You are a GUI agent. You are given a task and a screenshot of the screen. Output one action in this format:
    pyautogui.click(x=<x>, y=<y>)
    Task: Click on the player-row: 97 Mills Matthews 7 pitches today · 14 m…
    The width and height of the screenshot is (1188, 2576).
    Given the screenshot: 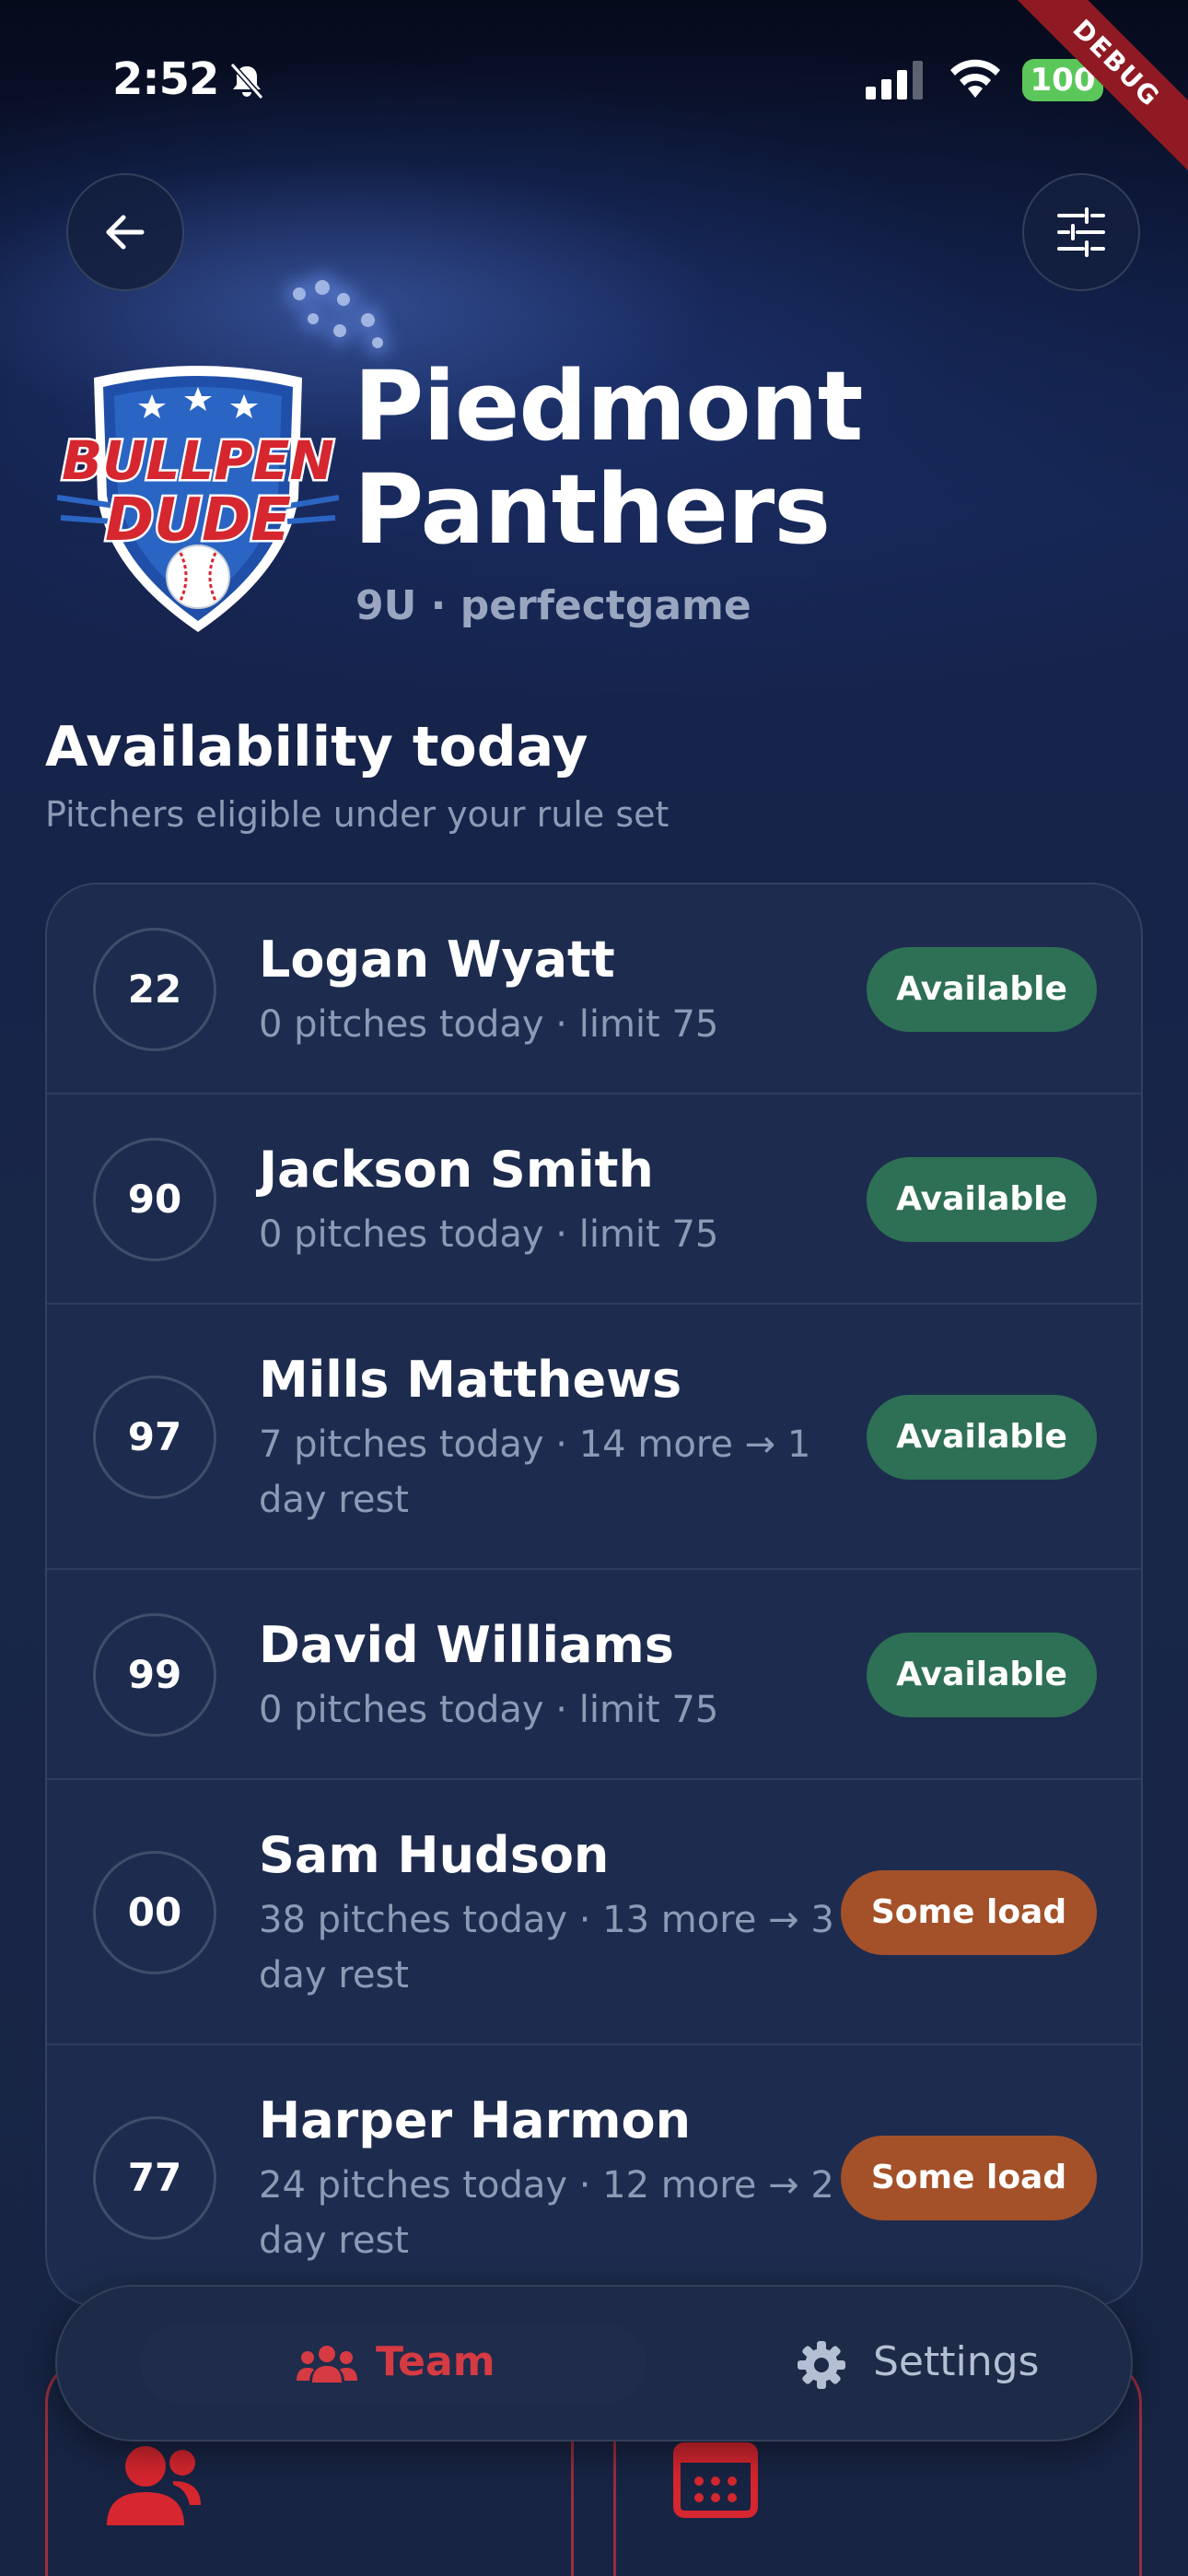 What is the action you would take?
    pyautogui.click(x=594, y=1437)
    